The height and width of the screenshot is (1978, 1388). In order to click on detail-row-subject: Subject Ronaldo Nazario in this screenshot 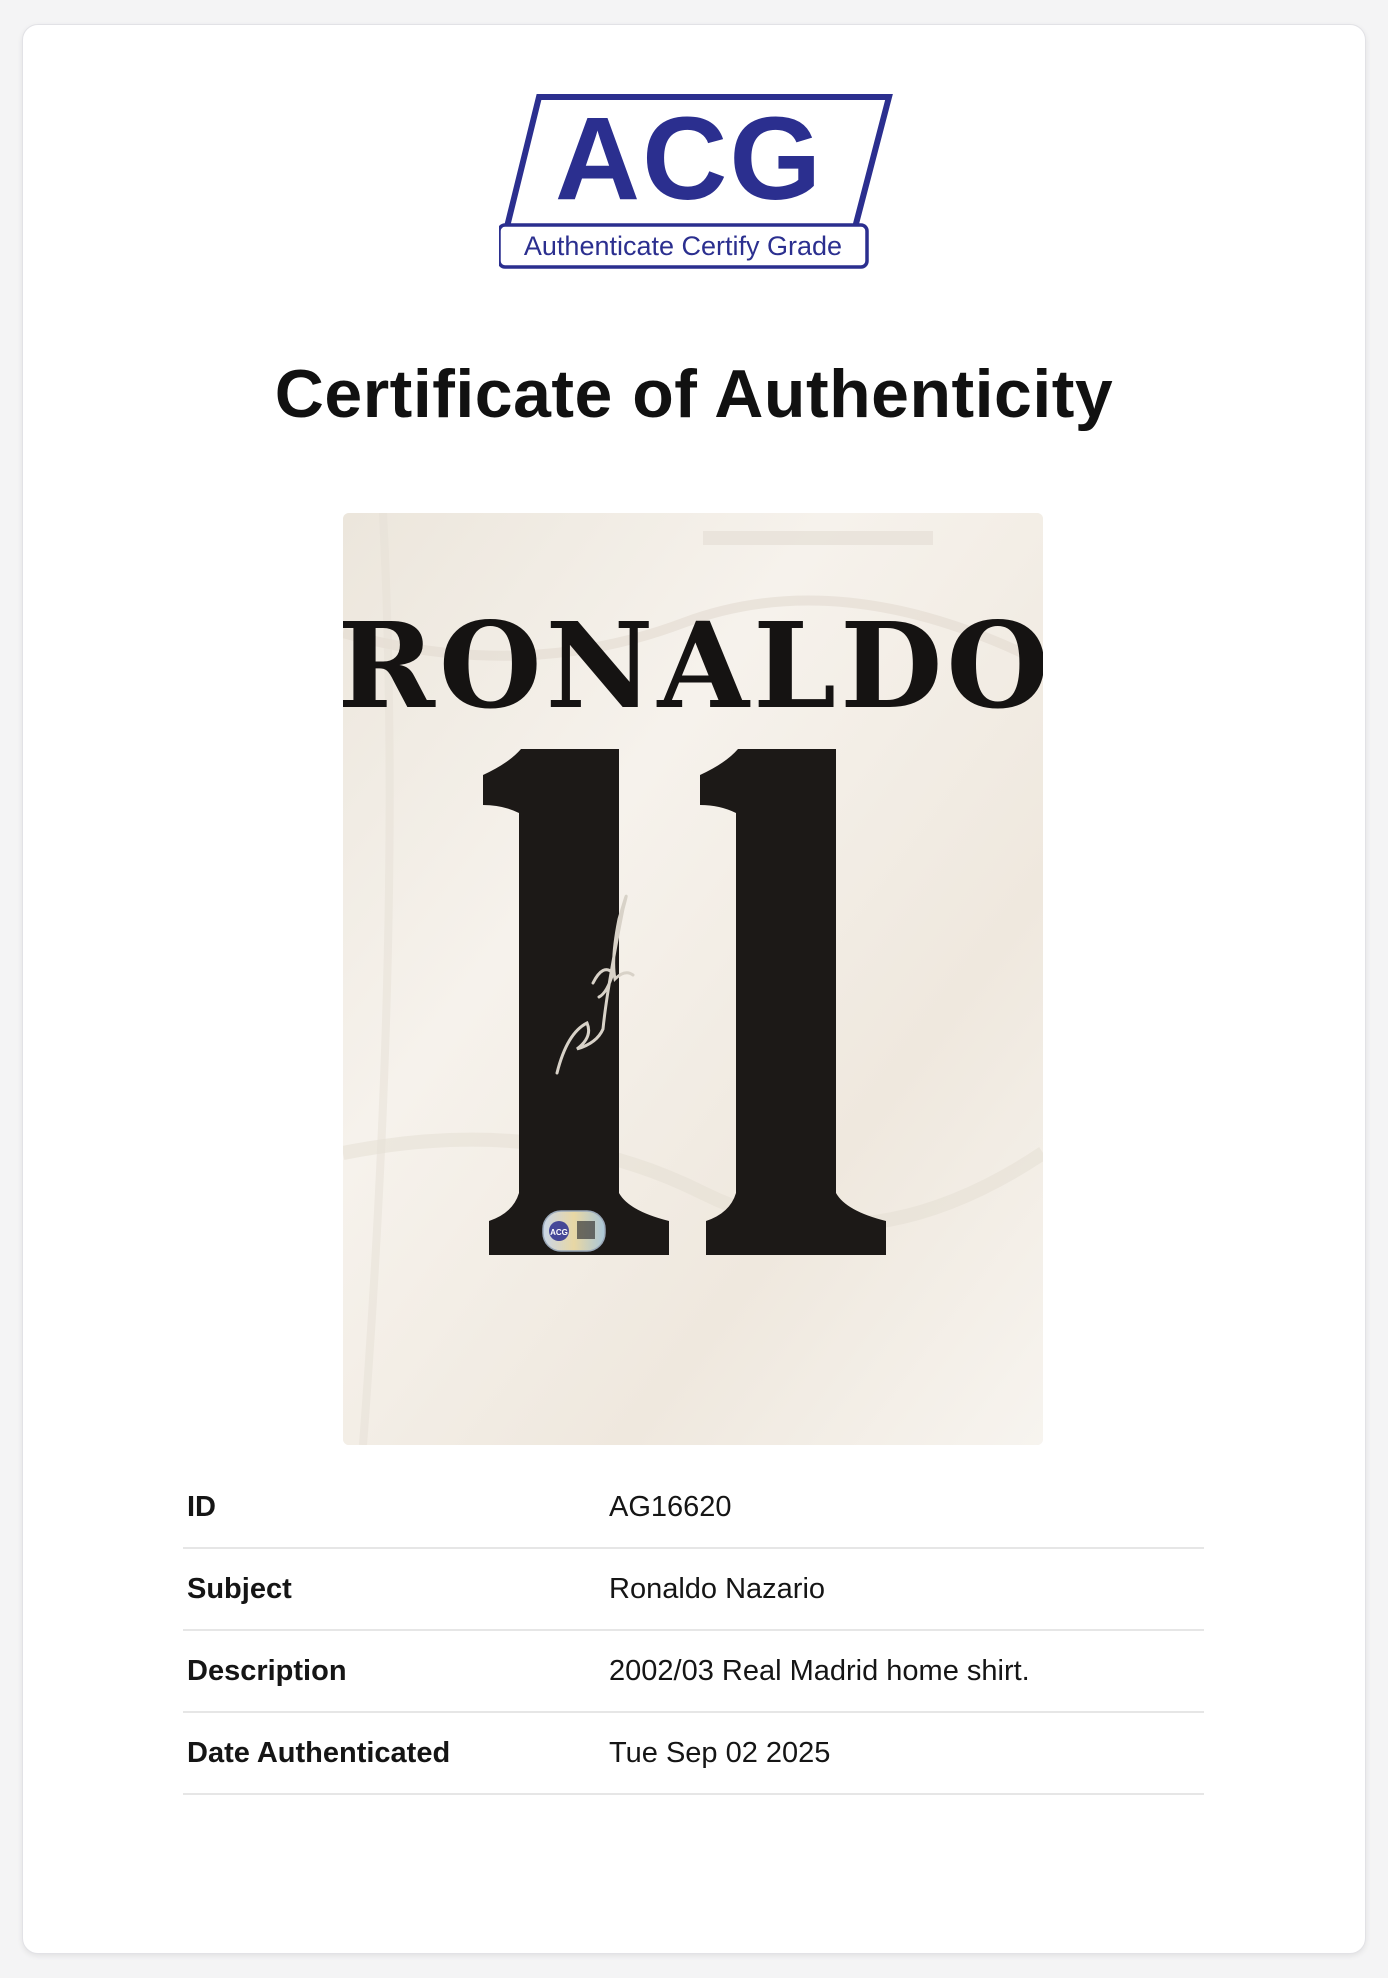, I will do `click(693, 1590)`.